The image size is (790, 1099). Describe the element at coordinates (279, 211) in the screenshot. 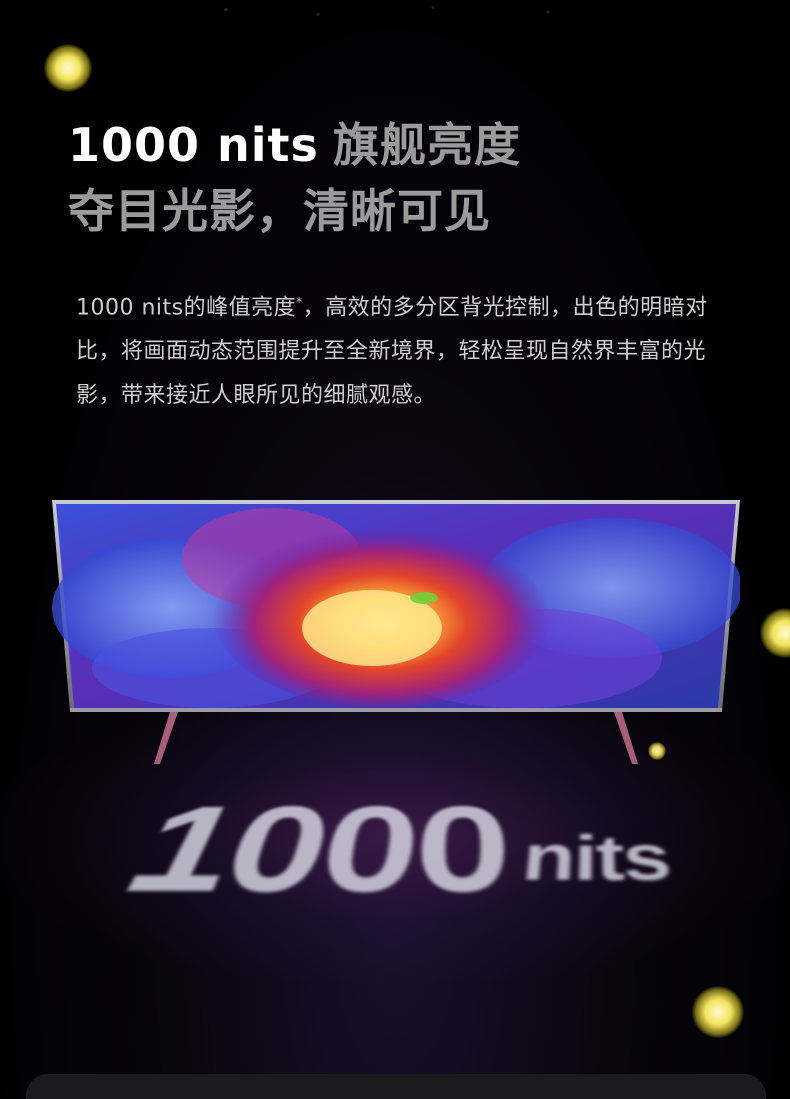

I see `headline-subtitle: 夺目光影，清晰可见` at that location.